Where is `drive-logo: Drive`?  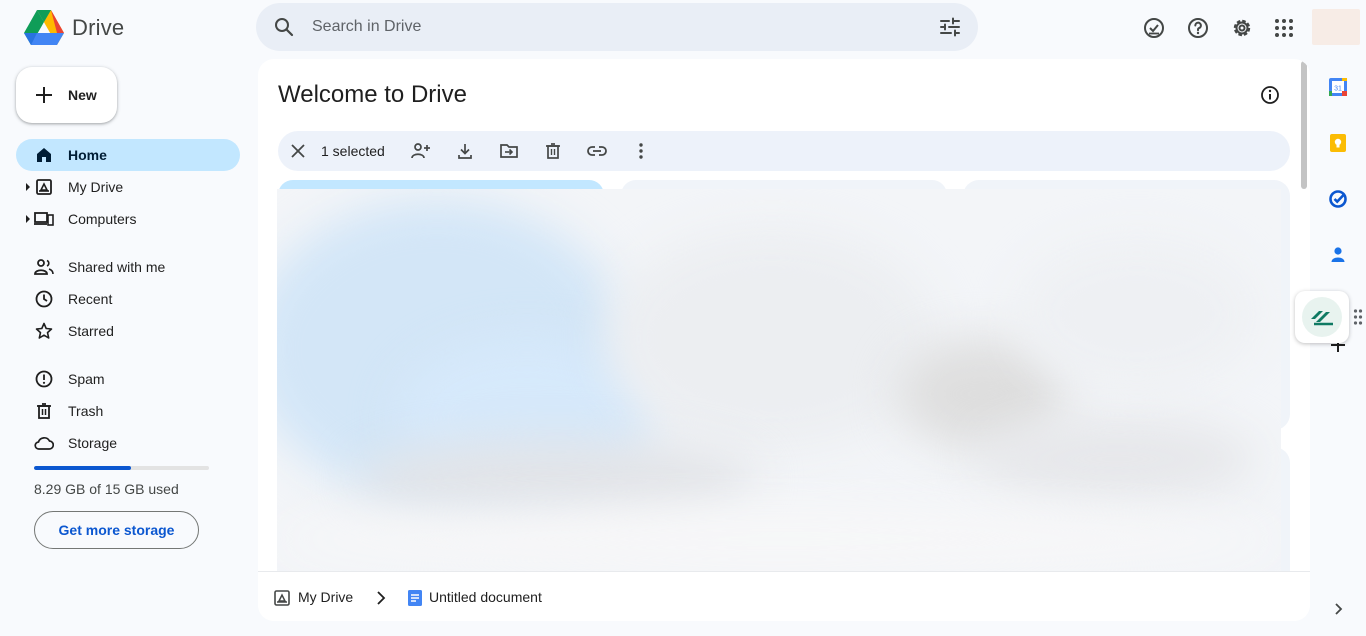 drive-logo: Drive is located at coordinates (74, 28).